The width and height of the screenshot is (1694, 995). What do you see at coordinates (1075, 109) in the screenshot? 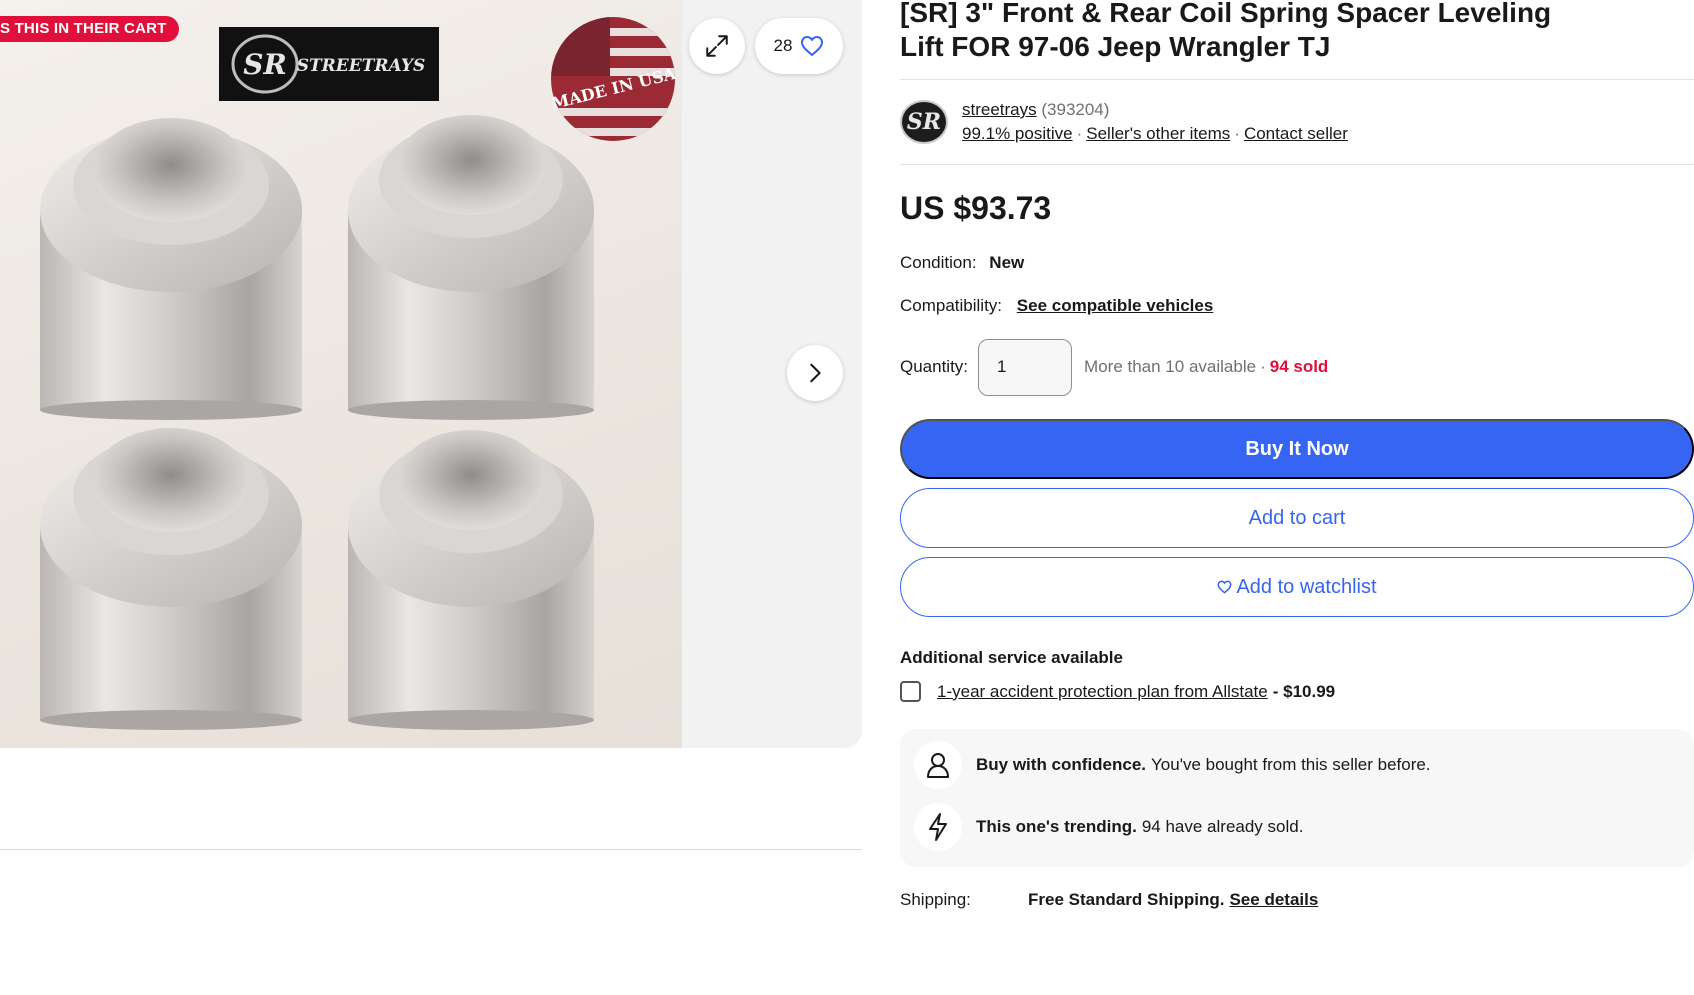
I see `seller-feedback-count: (393204)` at bounding box center [1075, 109].